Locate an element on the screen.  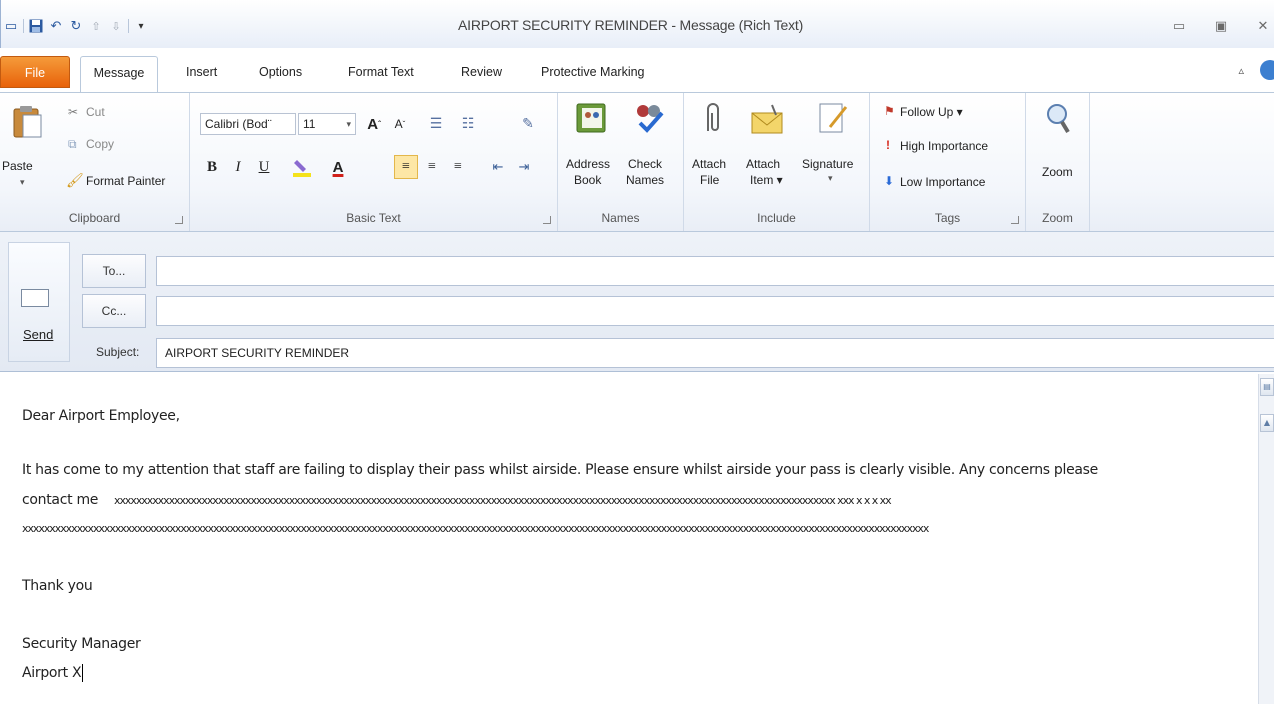
ruler-toggle-icon: ▤ is located at coordinates (1267, 387).